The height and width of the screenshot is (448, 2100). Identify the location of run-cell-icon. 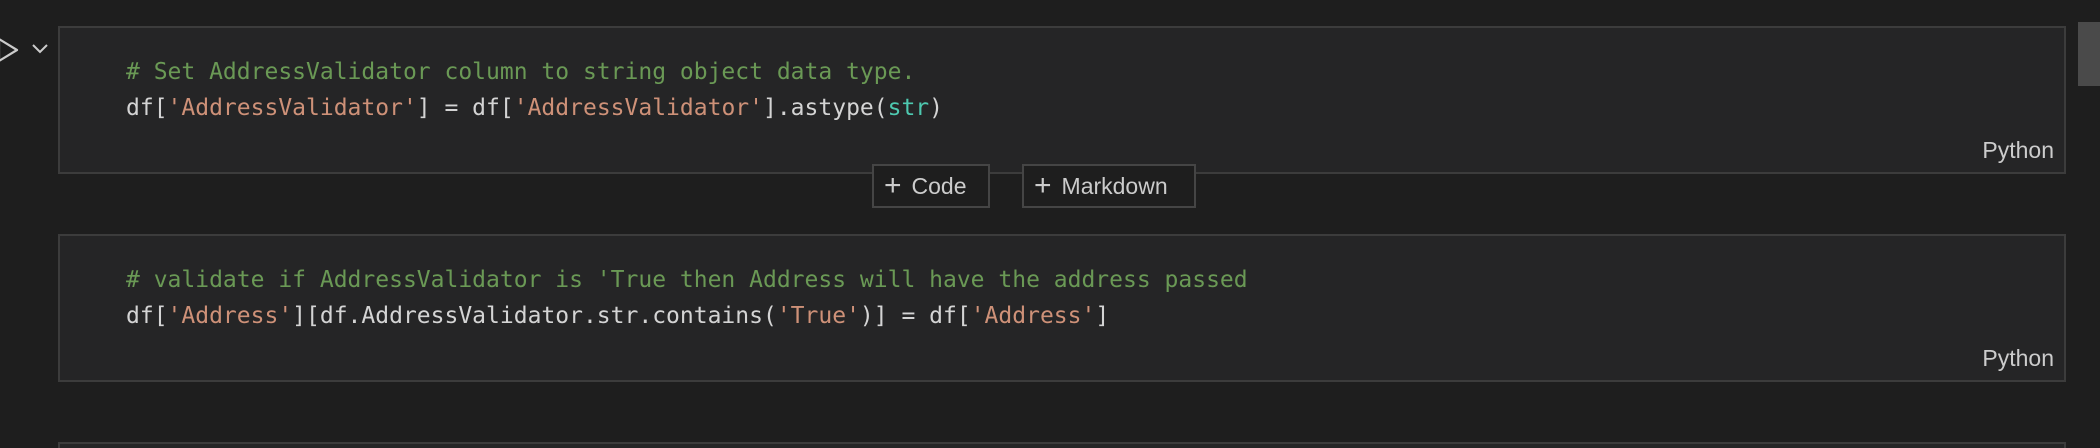
(10, 50).